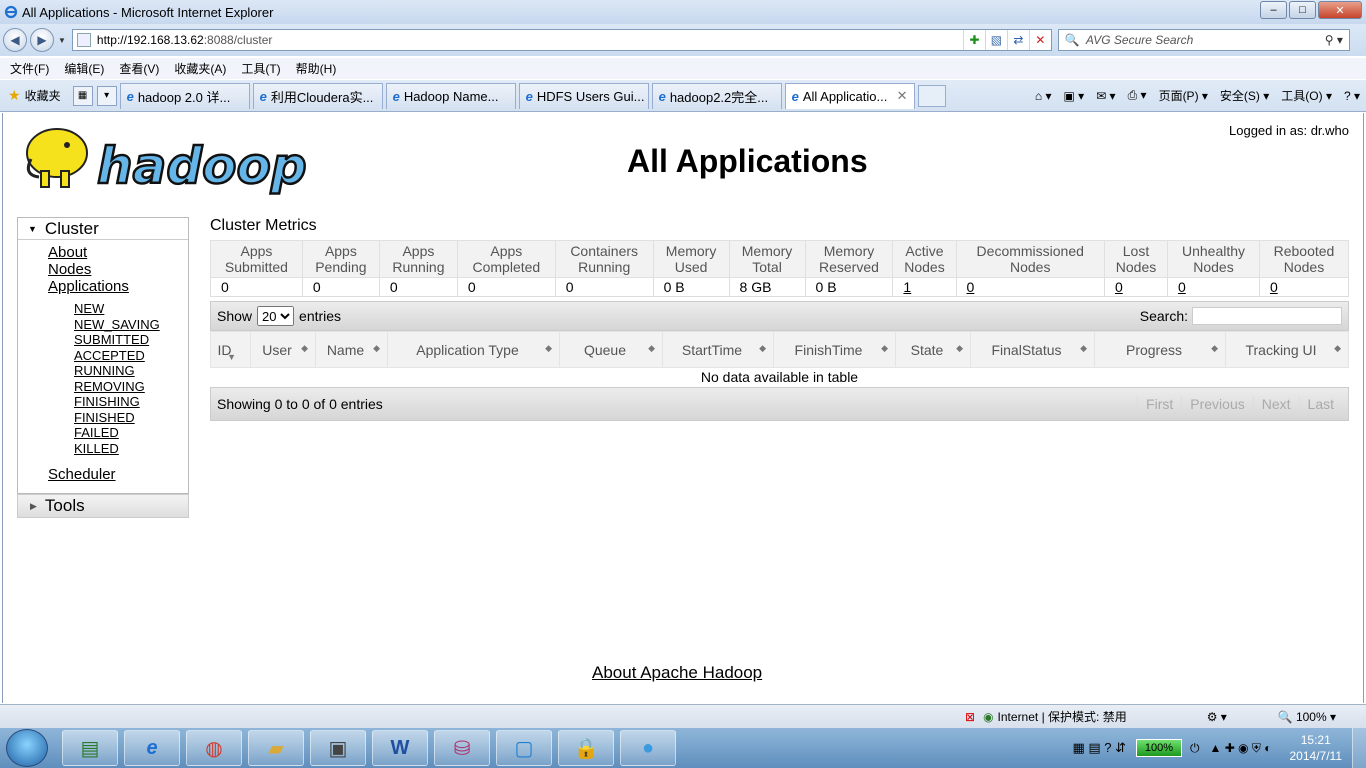 The width and height of the screenshot is (1366, 768). Describe the element at coordinates (131, 340) in the screenshot. I see `state-submitted-link: SUBMITTED` at that location.